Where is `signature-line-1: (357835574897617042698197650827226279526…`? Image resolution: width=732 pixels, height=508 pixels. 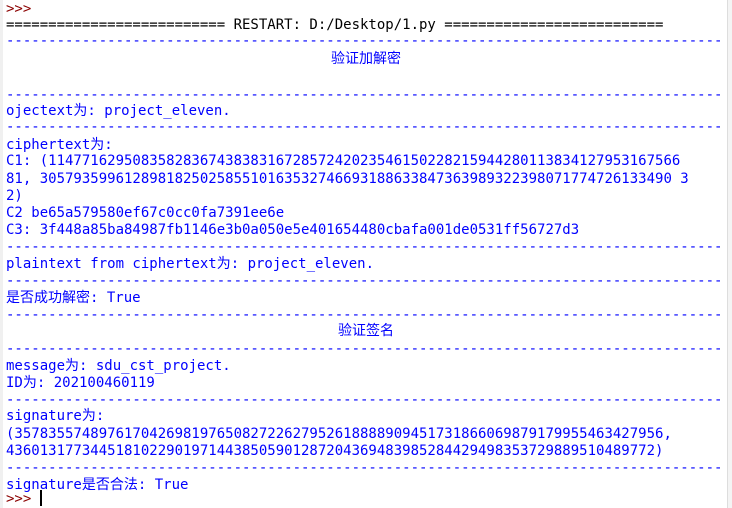 signature-line-1: (357835574897617042698197650827226279526… is located at coordinates (339, 434).